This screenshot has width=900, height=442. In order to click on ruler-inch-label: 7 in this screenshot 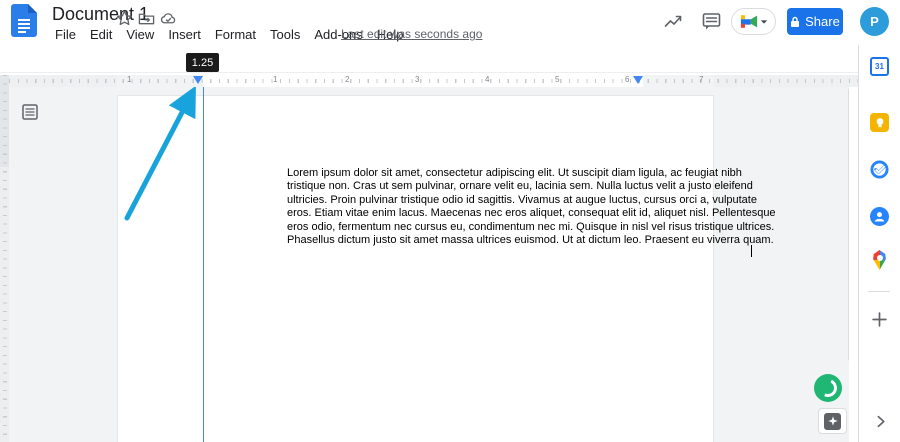, I will do `click(701, 79)`.